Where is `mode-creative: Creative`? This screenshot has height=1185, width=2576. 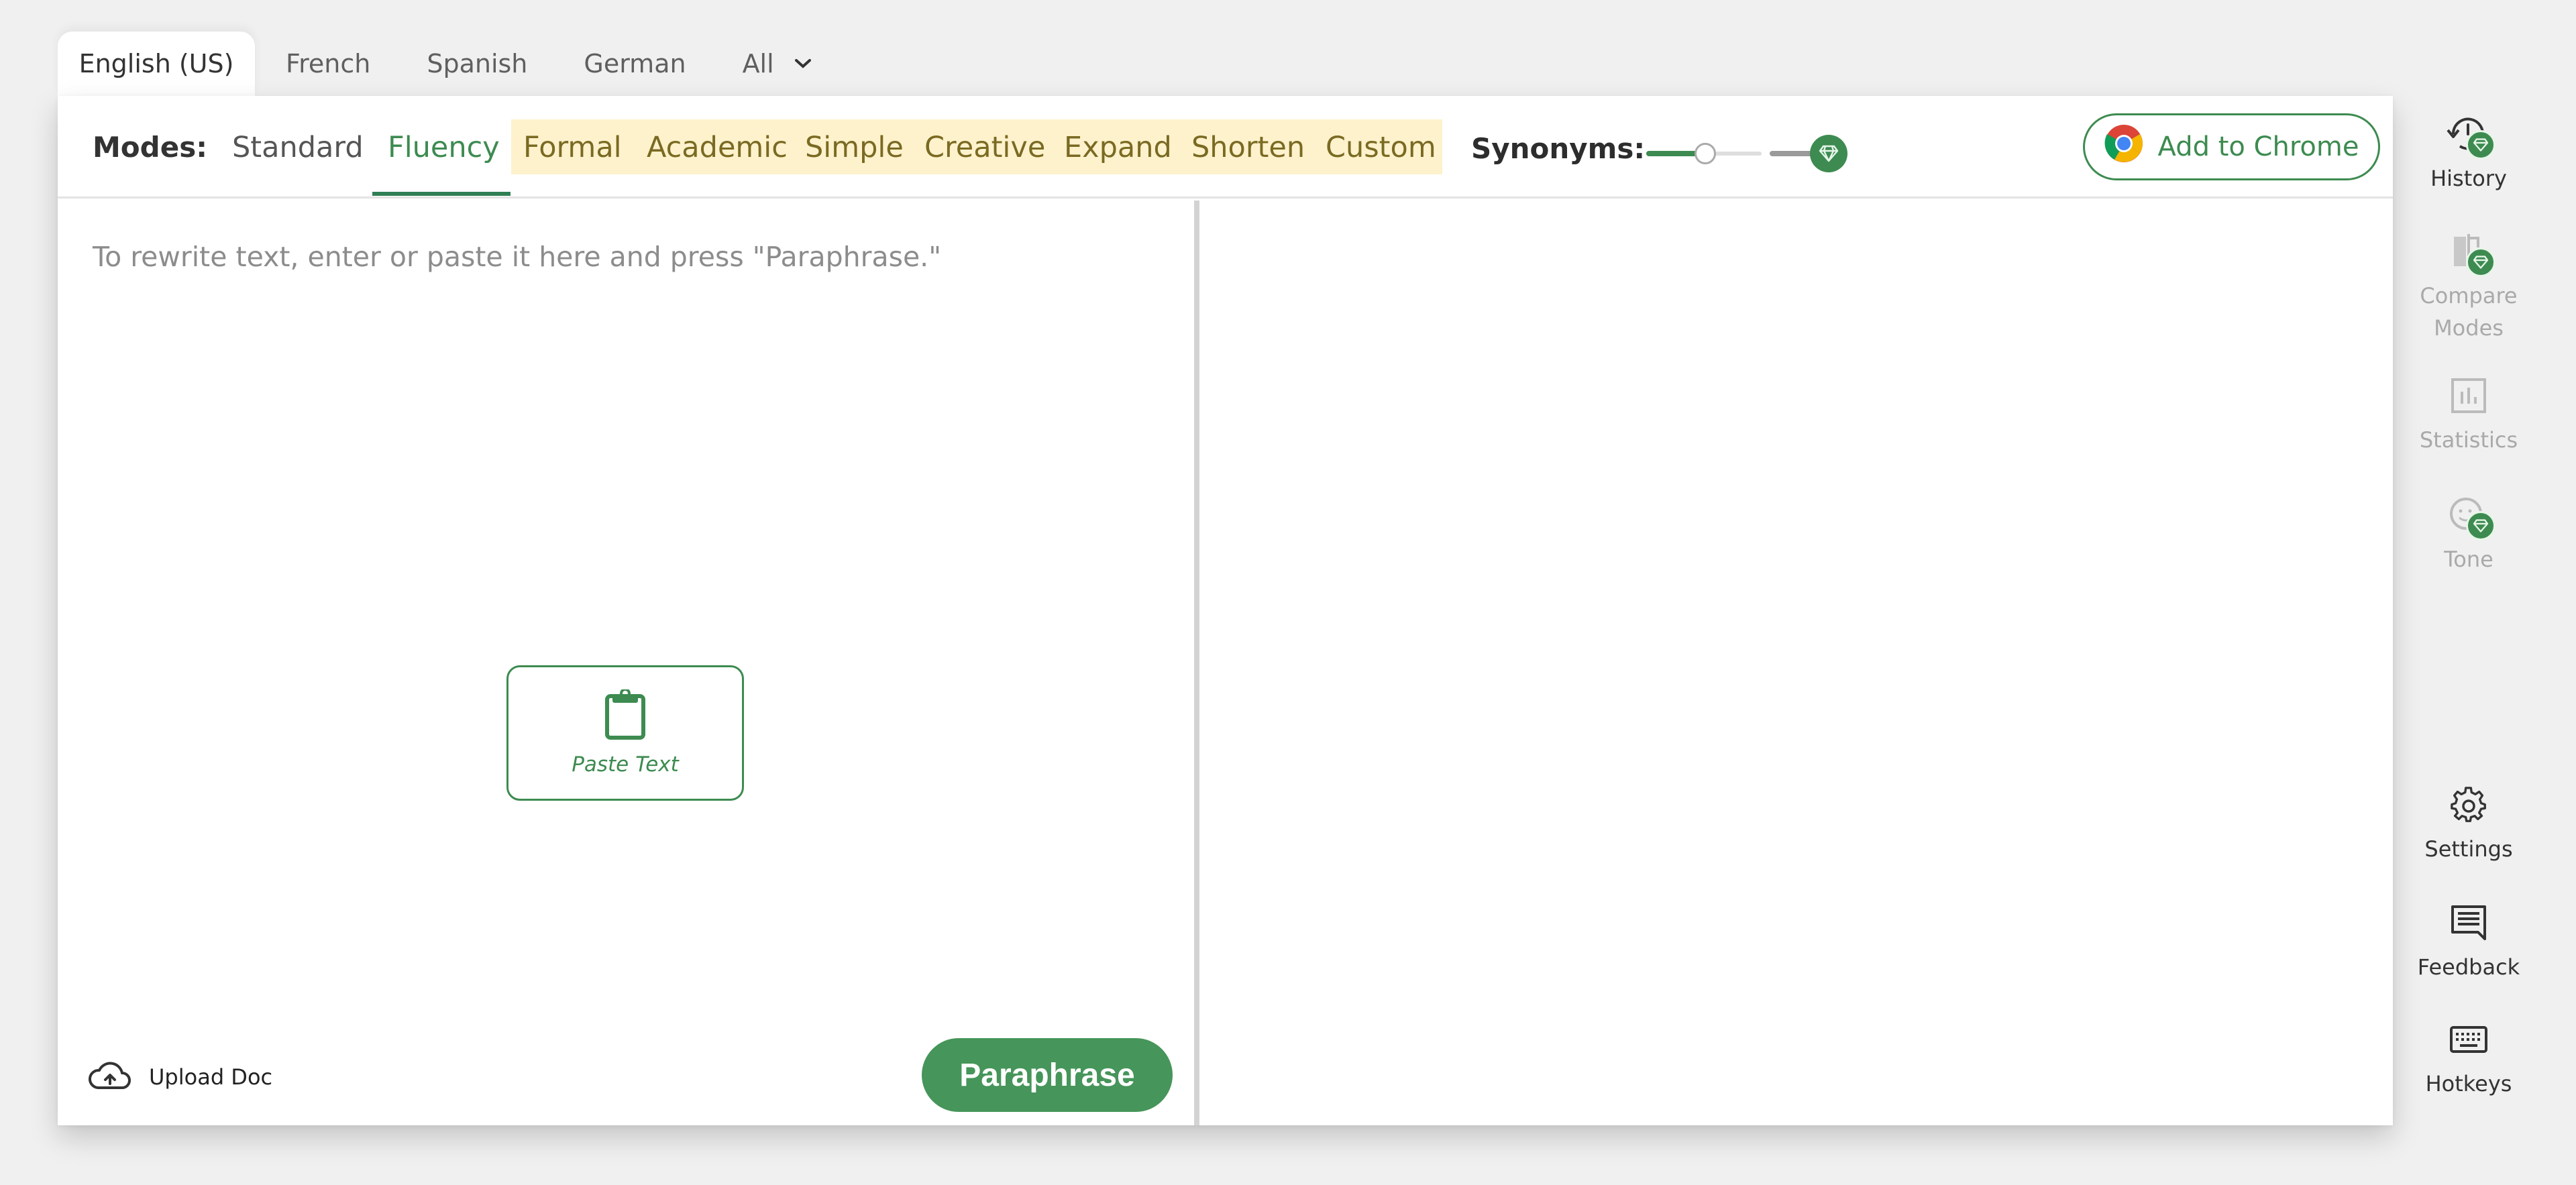
mode-creative: Creative is located at coordinates (984, 147).